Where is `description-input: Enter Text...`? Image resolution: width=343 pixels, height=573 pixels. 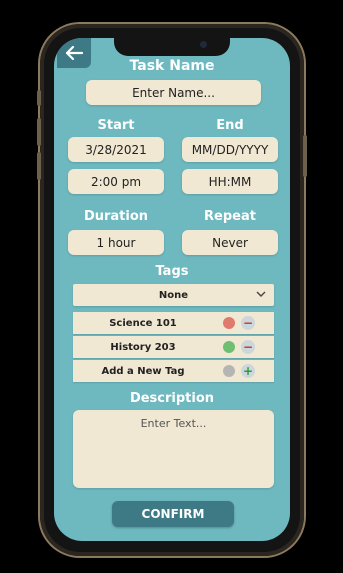 description-input: Enter Text... is located at coordinates (173, 449).